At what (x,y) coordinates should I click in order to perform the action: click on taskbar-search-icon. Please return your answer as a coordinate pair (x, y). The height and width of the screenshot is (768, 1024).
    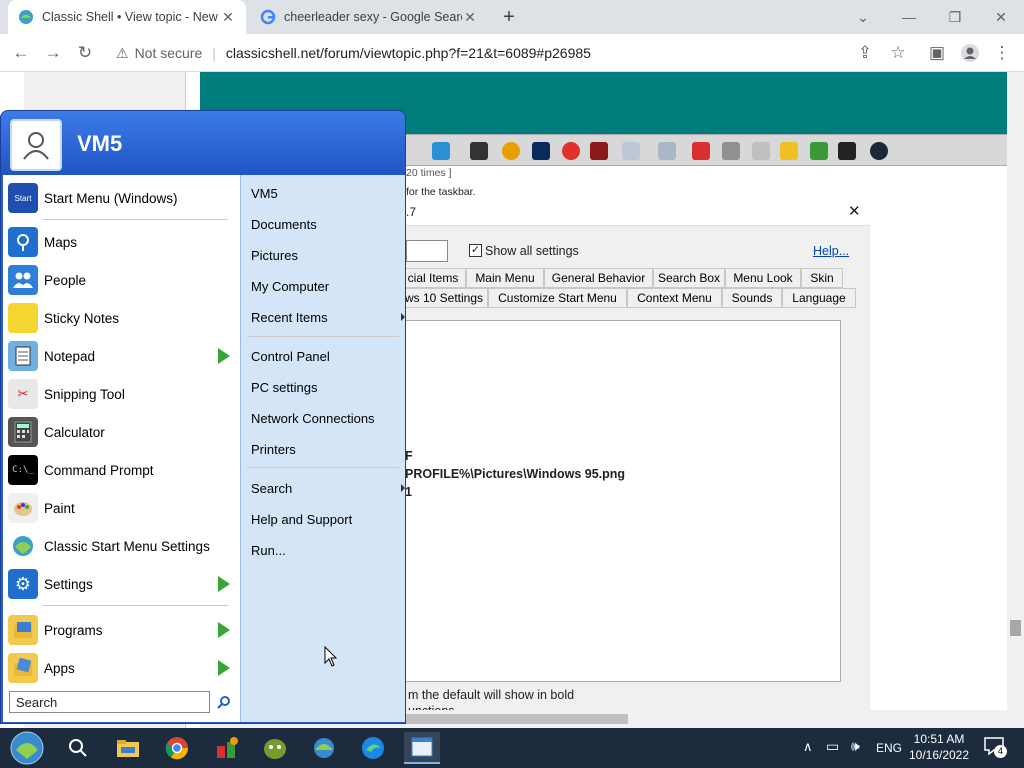
    Looking at the image, I should click on (78, 748).